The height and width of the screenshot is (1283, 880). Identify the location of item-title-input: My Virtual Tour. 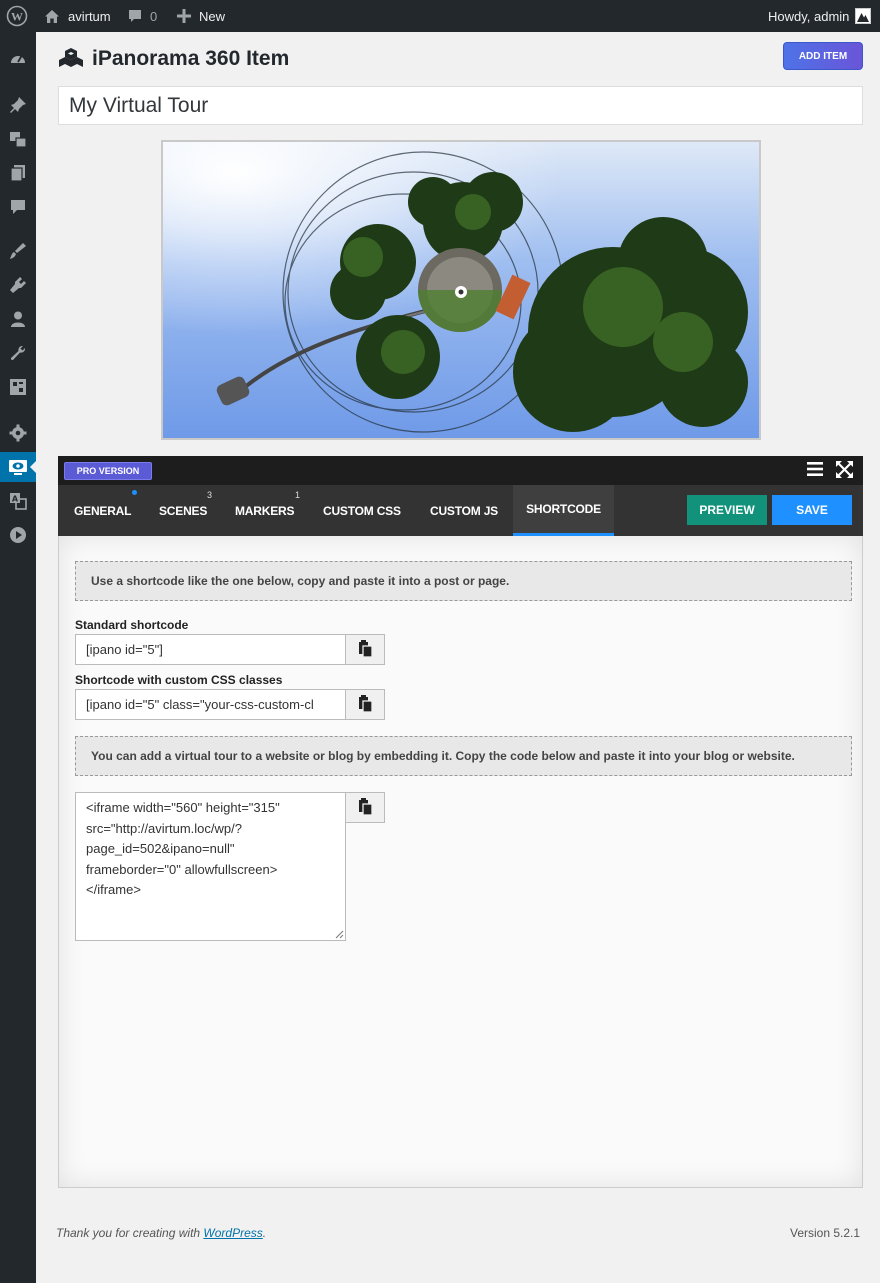
(460, 105).